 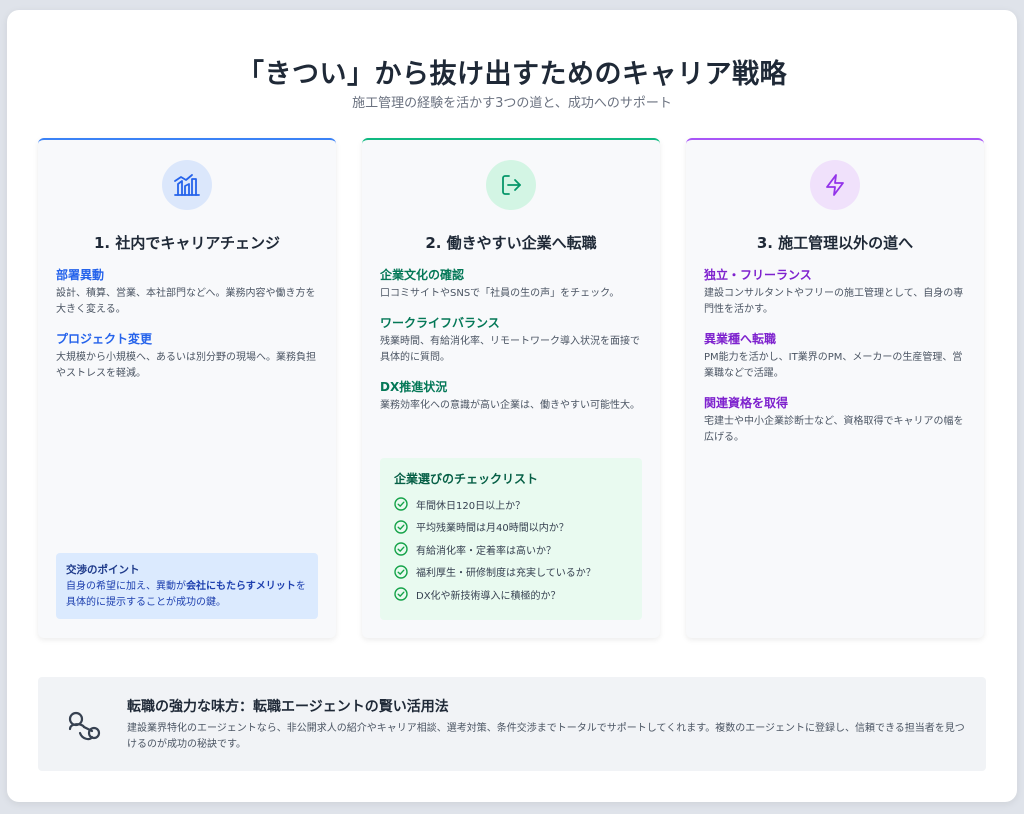 What do you see at coordinates (486, 551) in the screenshot?
I see `checklist-text: 有給消化率・定着率は高いか？` at bounding box center [486, 551].